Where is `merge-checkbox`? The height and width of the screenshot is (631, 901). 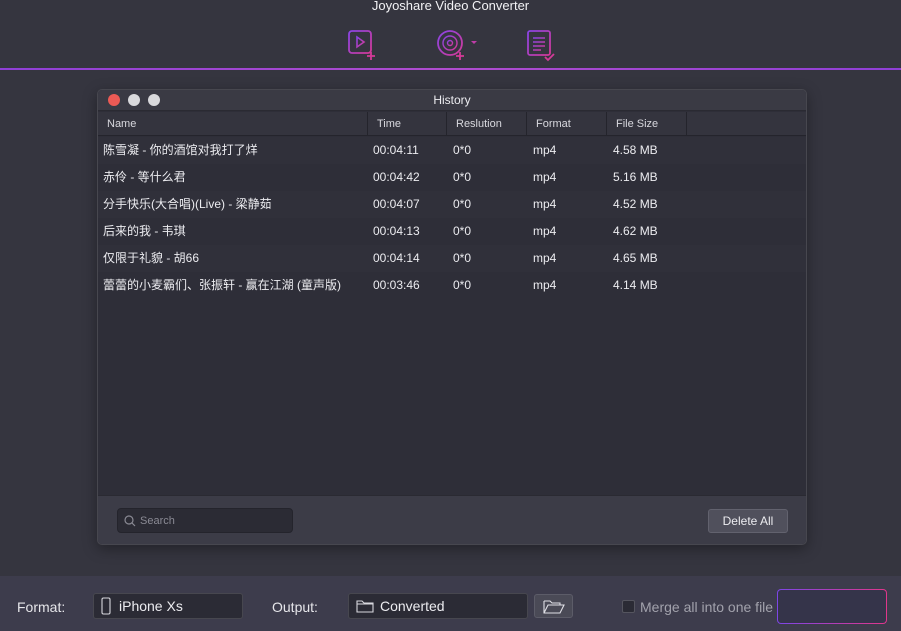
merge-checkbox is located at coordinates (628, 606).